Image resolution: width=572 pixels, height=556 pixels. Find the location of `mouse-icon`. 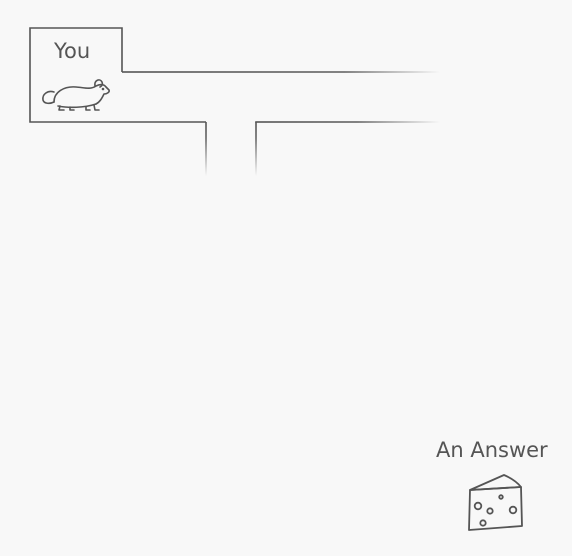

mouse-icon is located at coordinates (76, 95).